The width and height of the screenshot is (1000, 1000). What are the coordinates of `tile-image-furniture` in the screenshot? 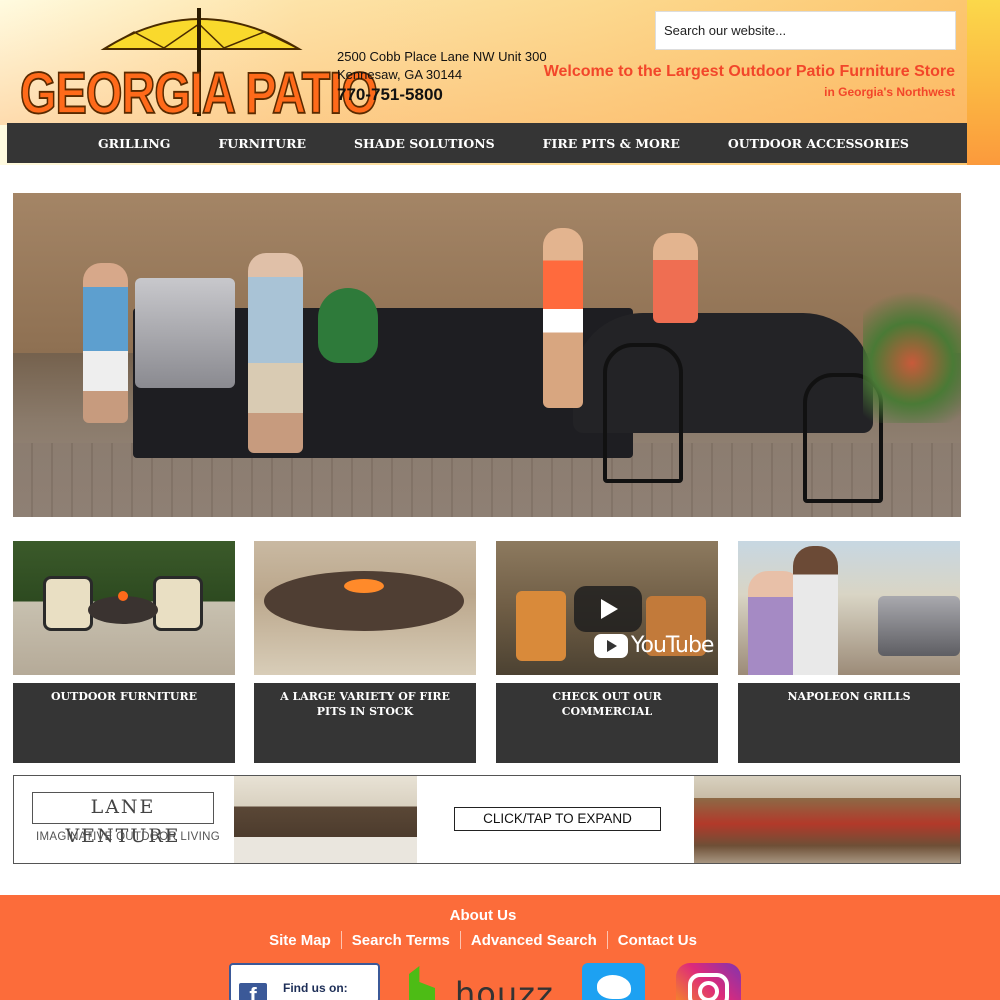 It's located at (124, 608).